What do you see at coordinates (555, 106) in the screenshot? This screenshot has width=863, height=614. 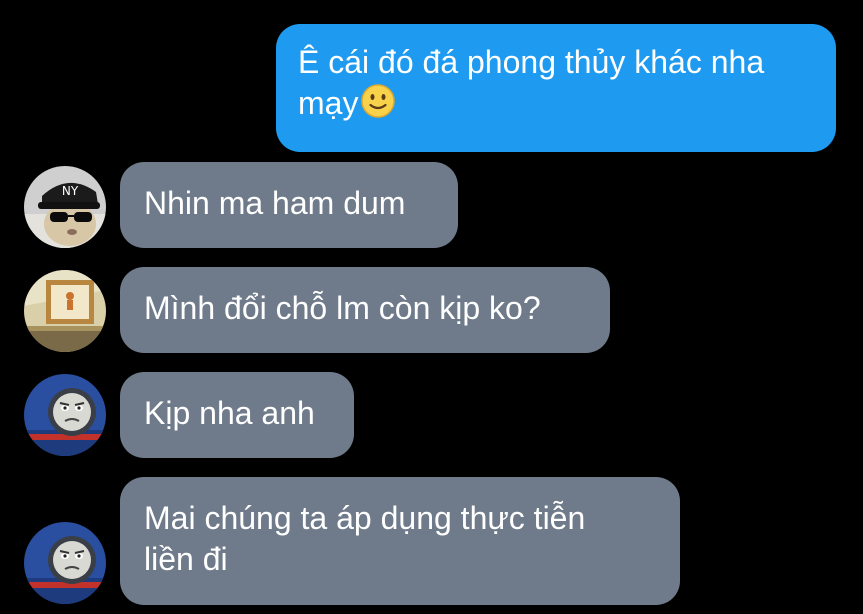 I see `message-text-line: mạy` at bounding box center [555, 106].